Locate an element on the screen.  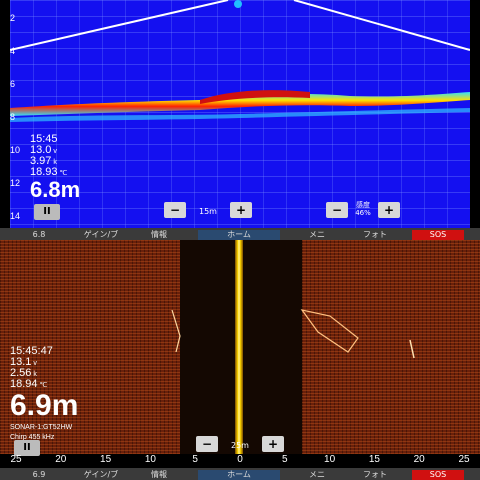
transducer-label: SONAR-1:GT52HW is located at coordinates (41, 427).